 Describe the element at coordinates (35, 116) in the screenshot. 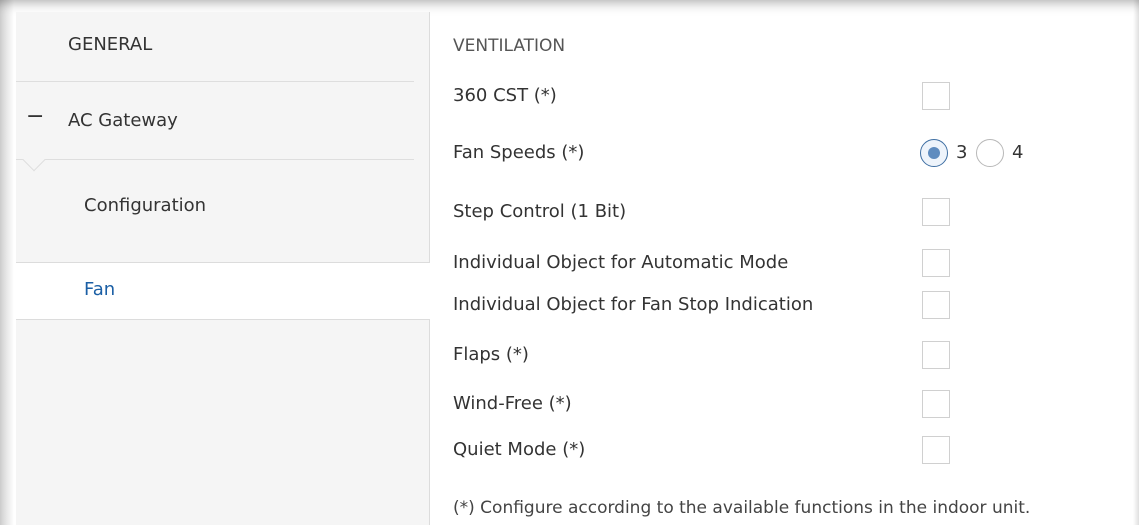

I see `collapse-icon: −` at that location.